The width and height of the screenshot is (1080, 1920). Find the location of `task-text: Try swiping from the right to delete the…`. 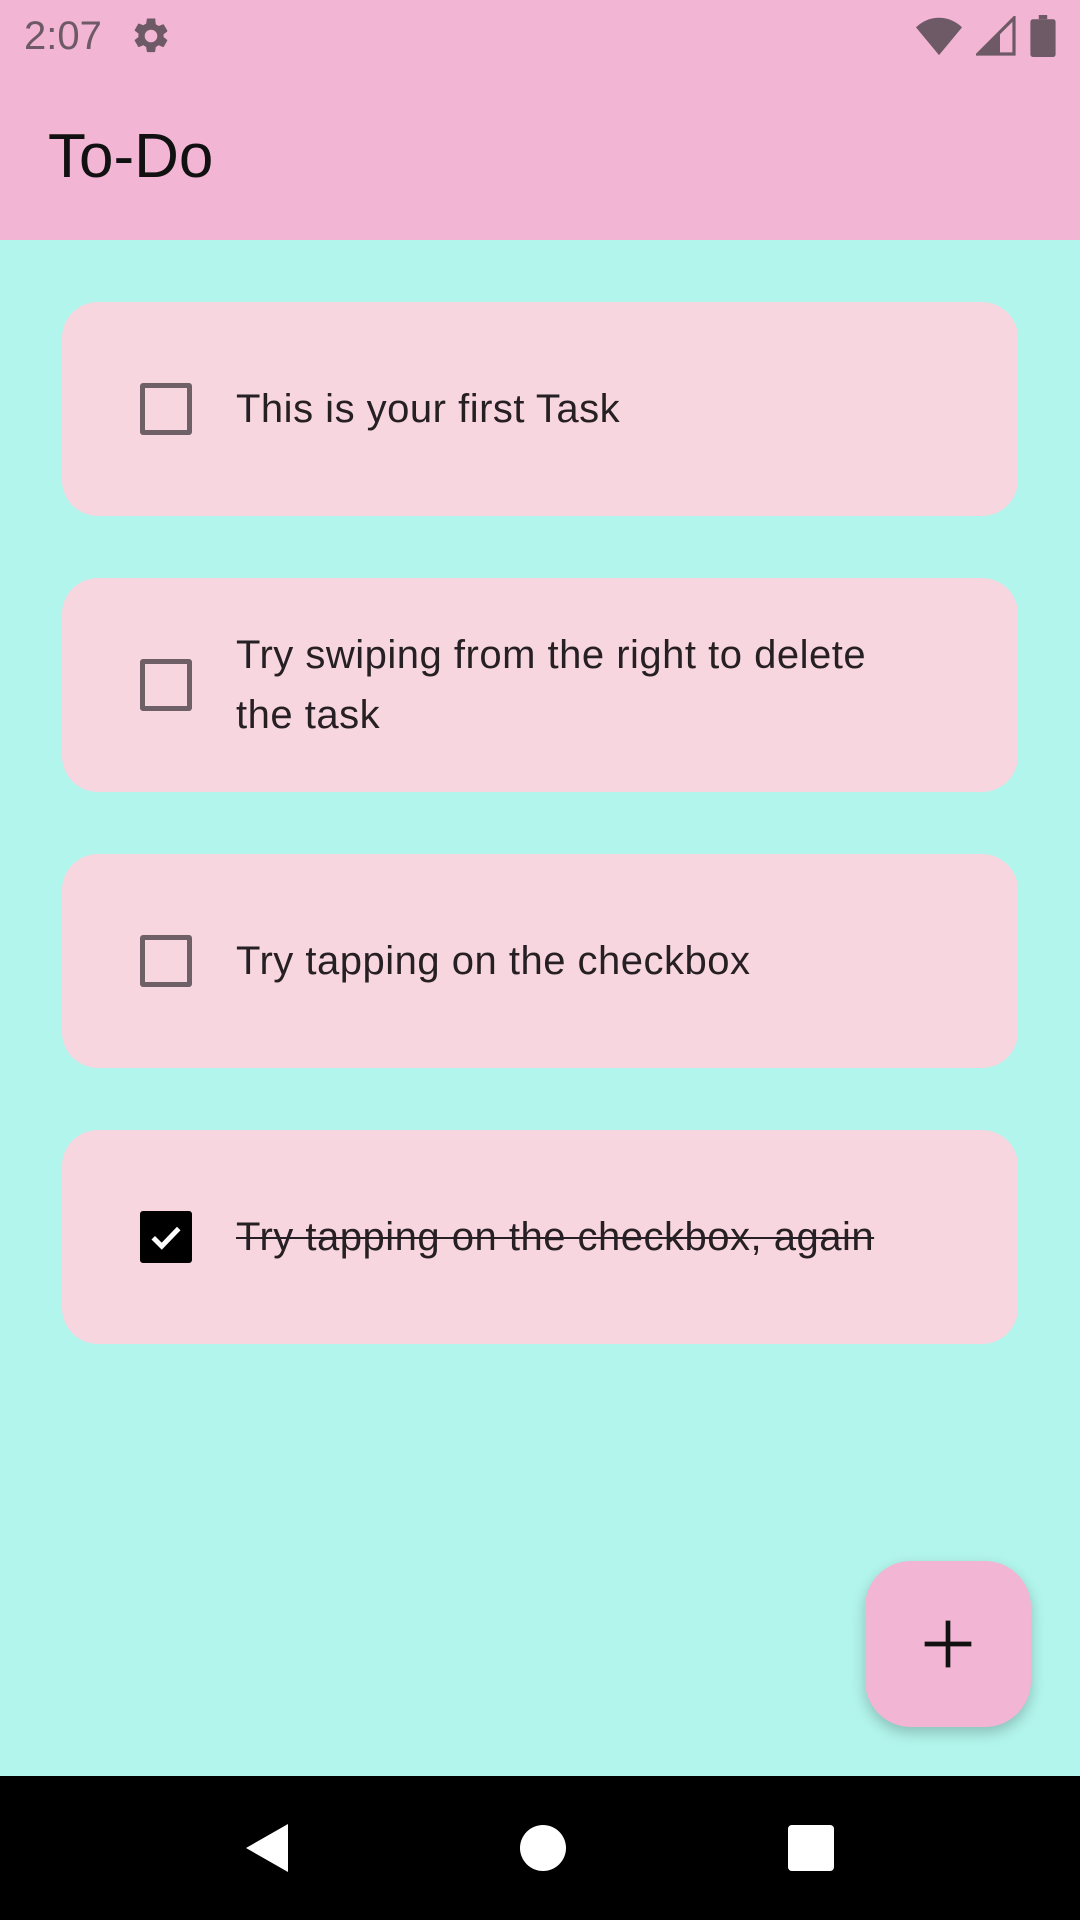

task-text: Try swiping from the right to delete the… is located at coordinates (551, 685).